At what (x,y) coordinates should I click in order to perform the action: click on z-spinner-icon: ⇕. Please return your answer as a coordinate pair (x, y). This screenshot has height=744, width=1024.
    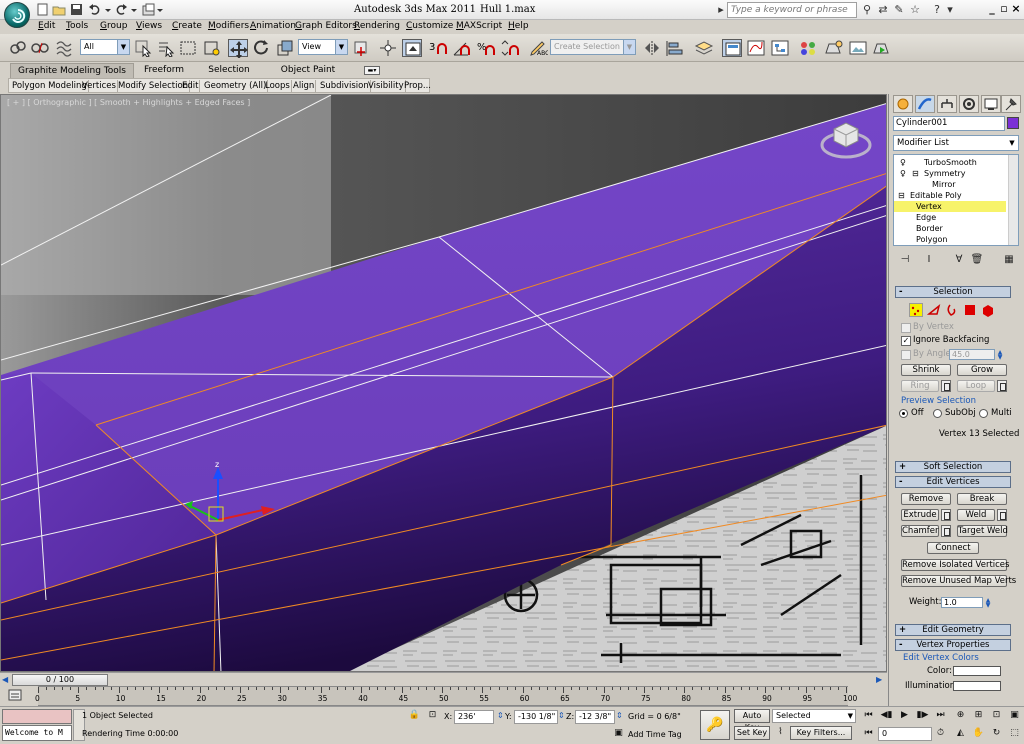
    Looking at the image, I should click on (619, 715).